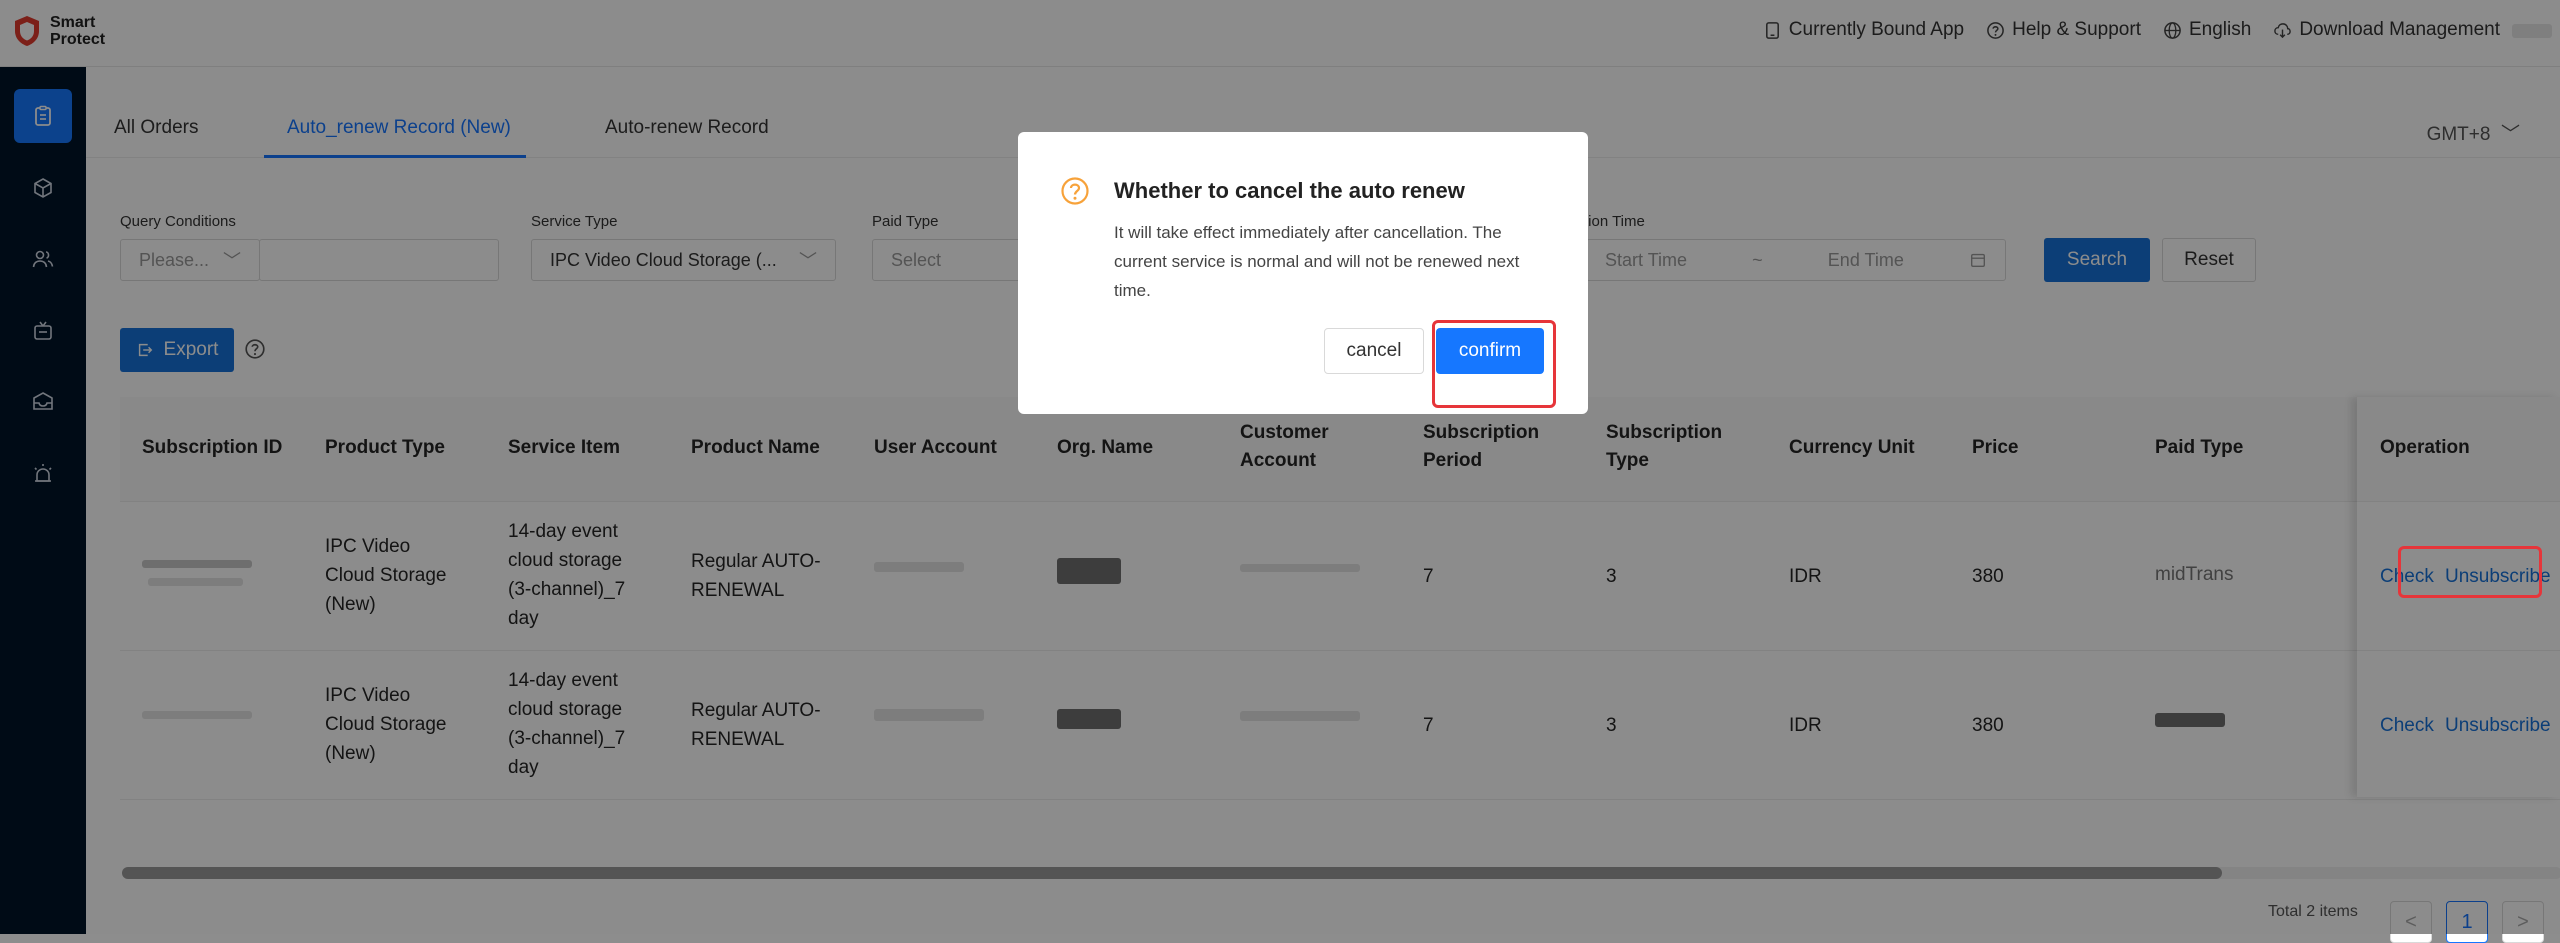  What do you see at coordinates (2470, 572) in the screenshot?
I see `unsubscribe-highlight-box` at bounding box center [2470, 572].